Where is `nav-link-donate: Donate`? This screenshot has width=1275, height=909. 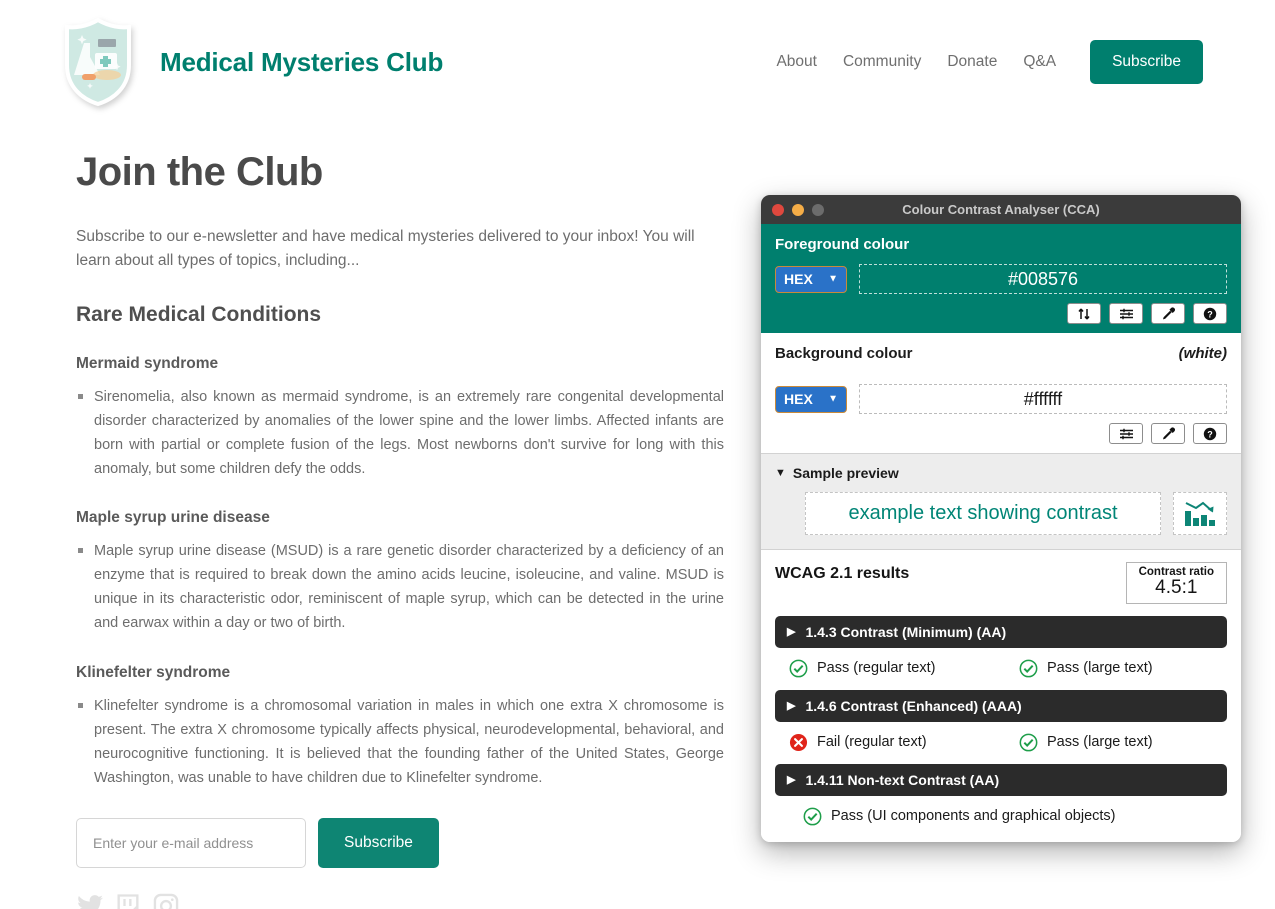
nav-link-donate: Donate is located at coordinates (972, 62).